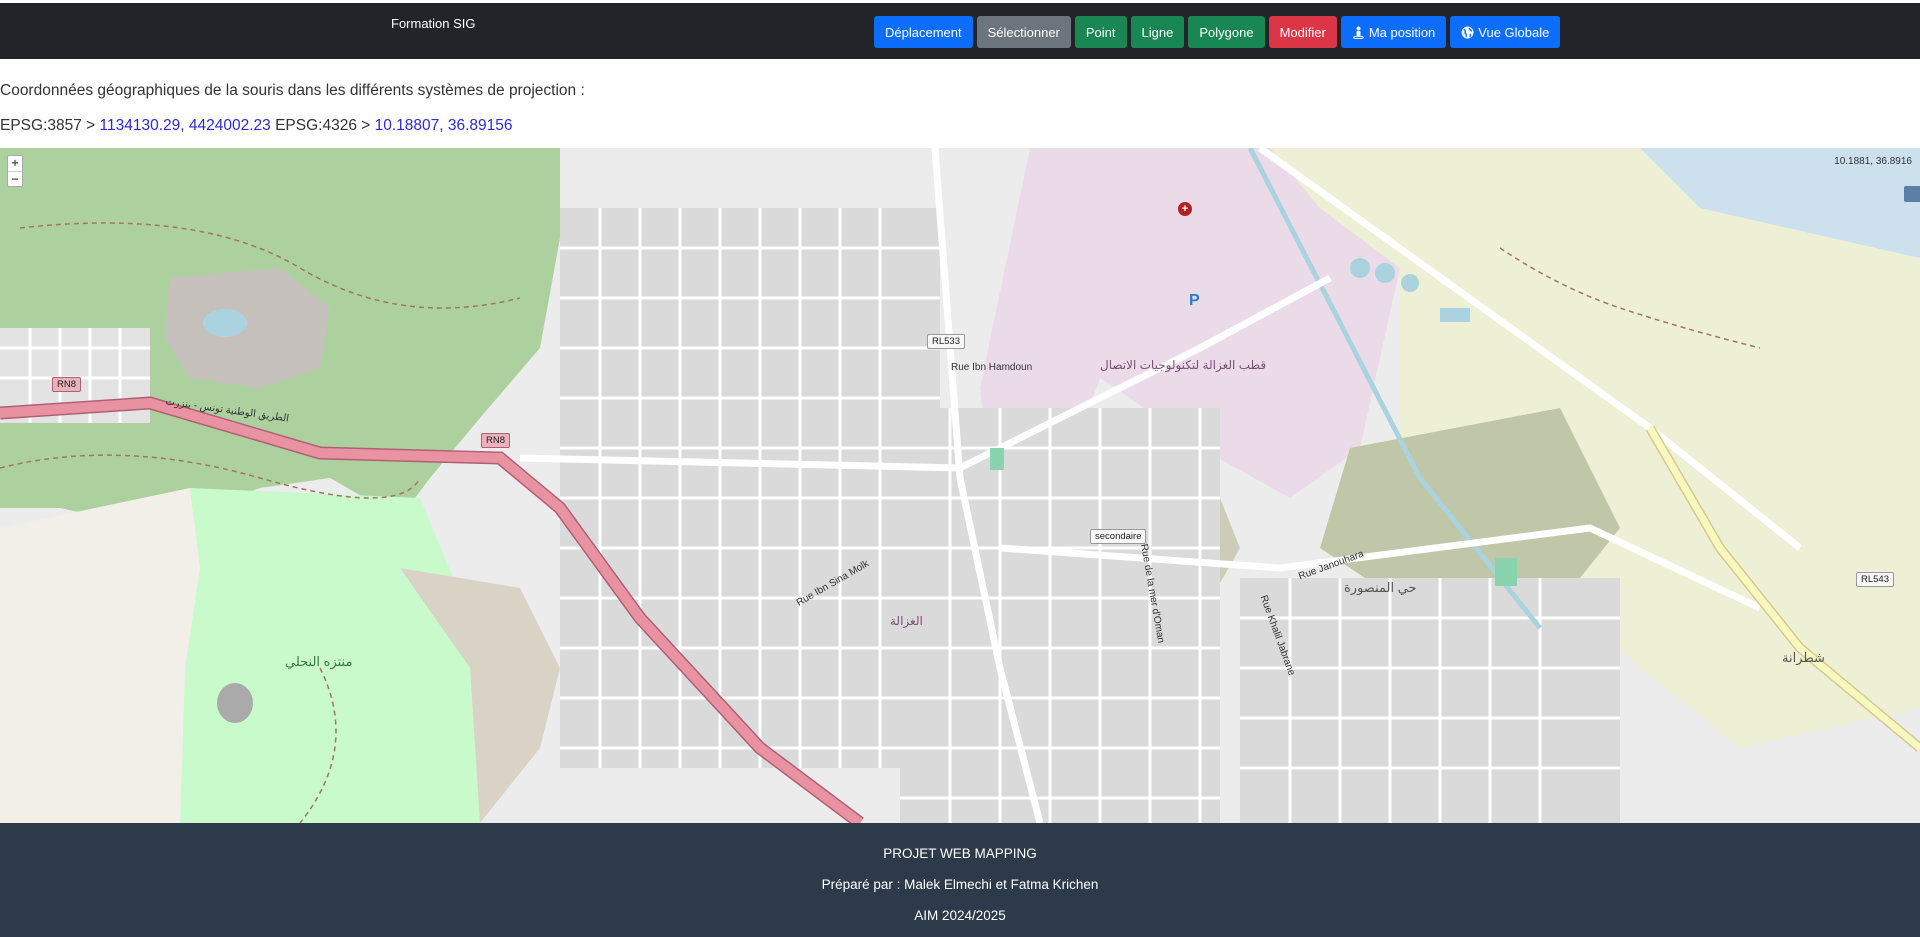  I want to click on polygone-button: Polygone, so click(1226, 32).